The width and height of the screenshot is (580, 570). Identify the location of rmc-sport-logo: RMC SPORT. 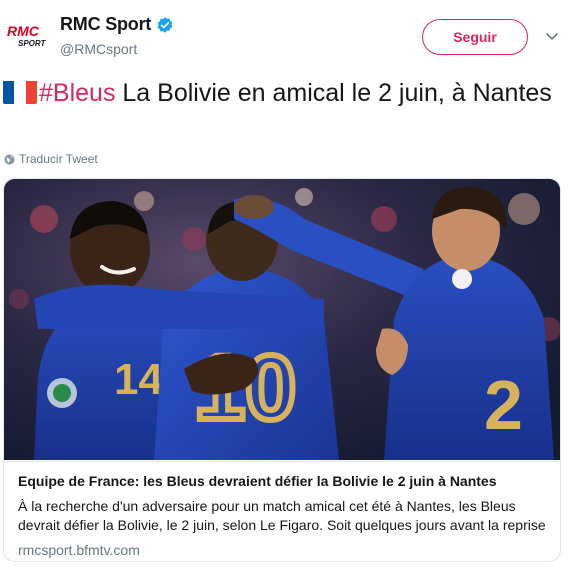
(28, 36).